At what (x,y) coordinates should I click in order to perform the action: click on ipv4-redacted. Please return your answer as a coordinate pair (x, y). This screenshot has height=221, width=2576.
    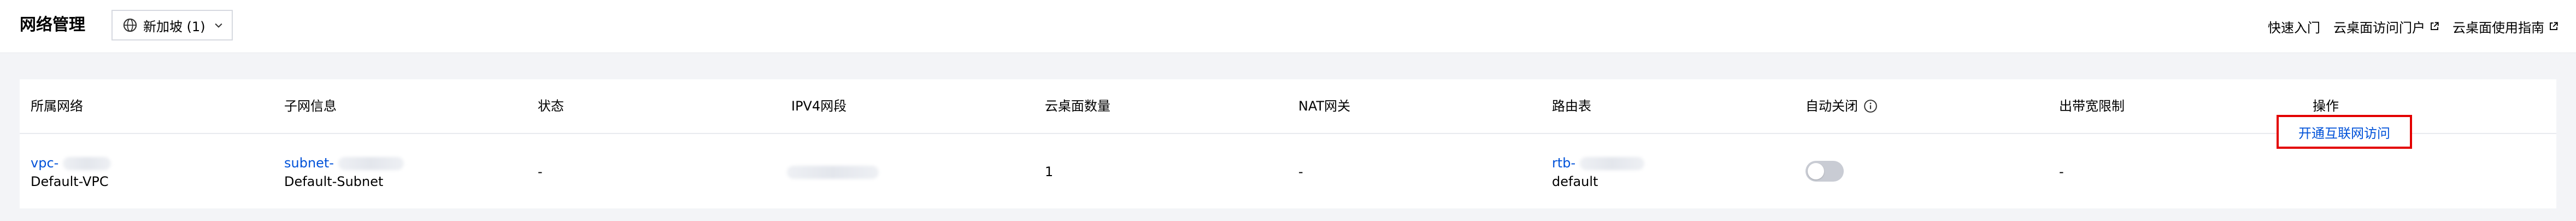
    Looking at the image, I should click on (833, 172).